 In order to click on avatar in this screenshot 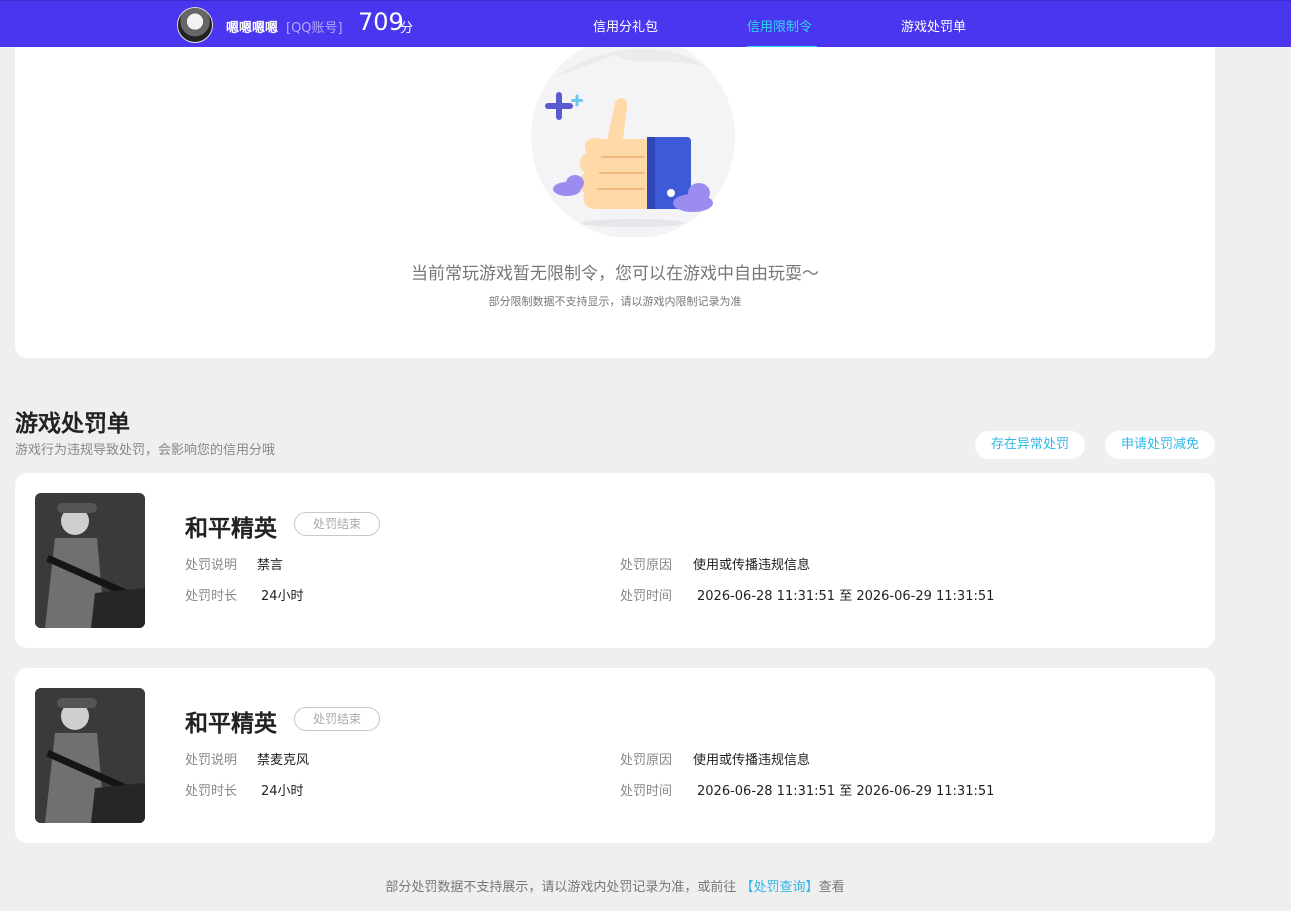, I will do `click(195, 25)`.